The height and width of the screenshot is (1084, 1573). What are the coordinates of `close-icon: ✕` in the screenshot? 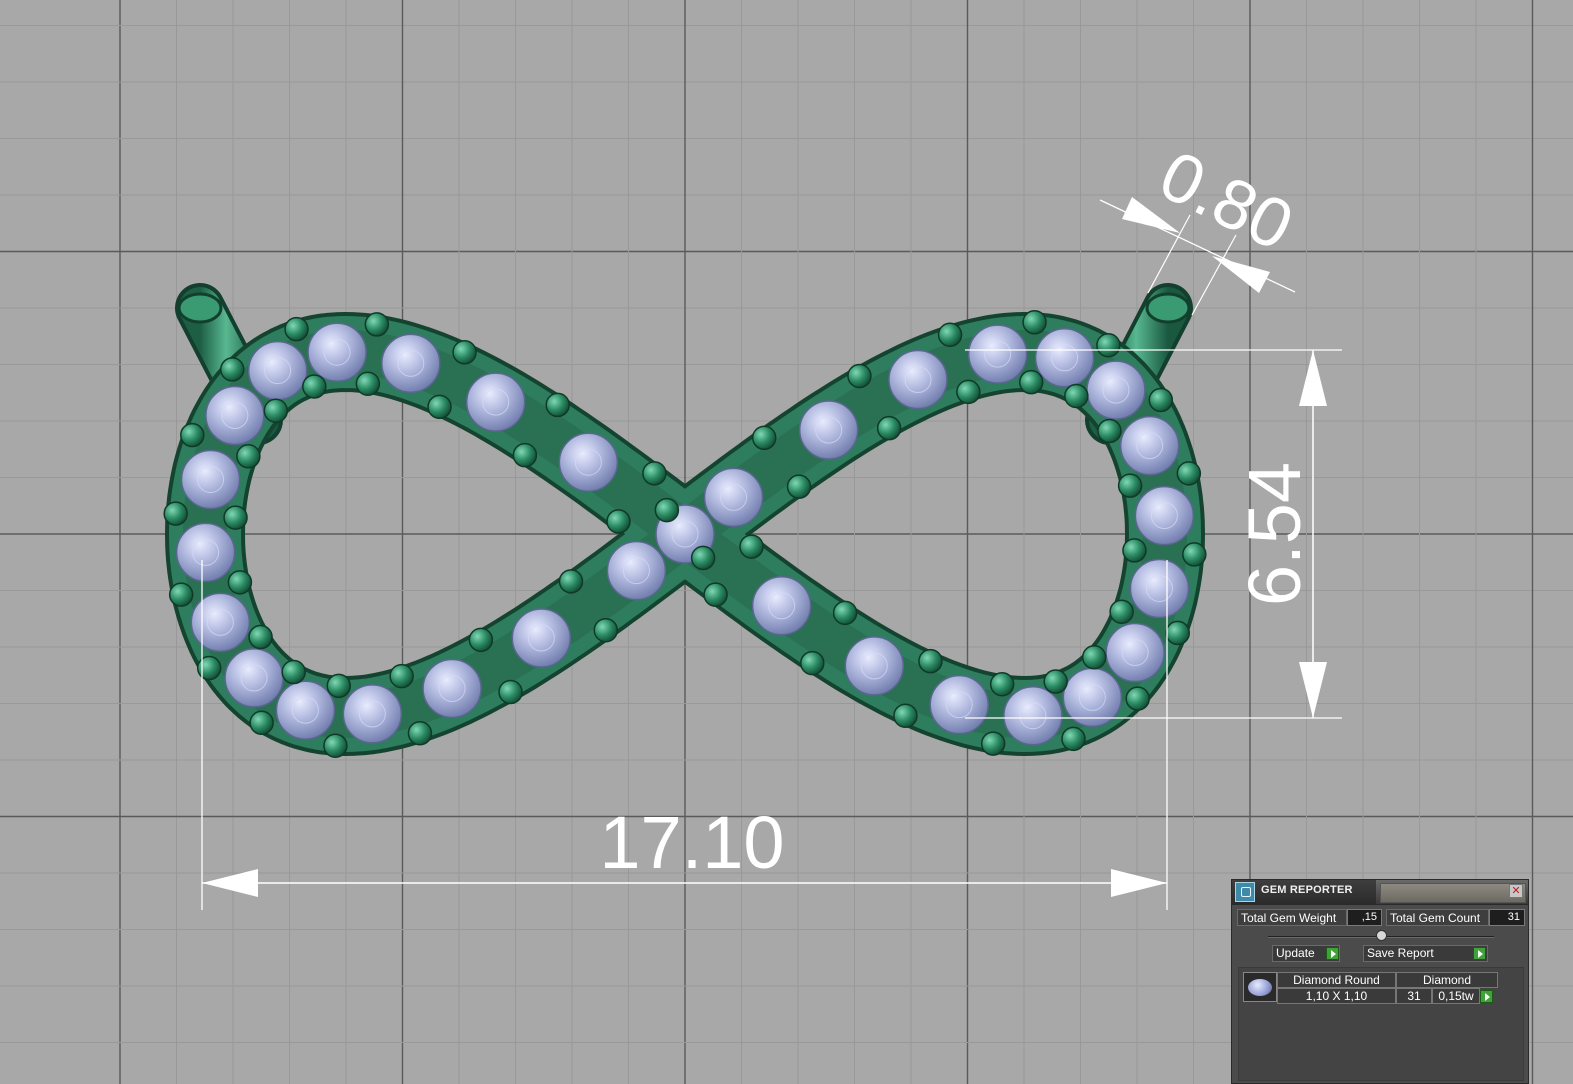 It's located at (1516, 891).